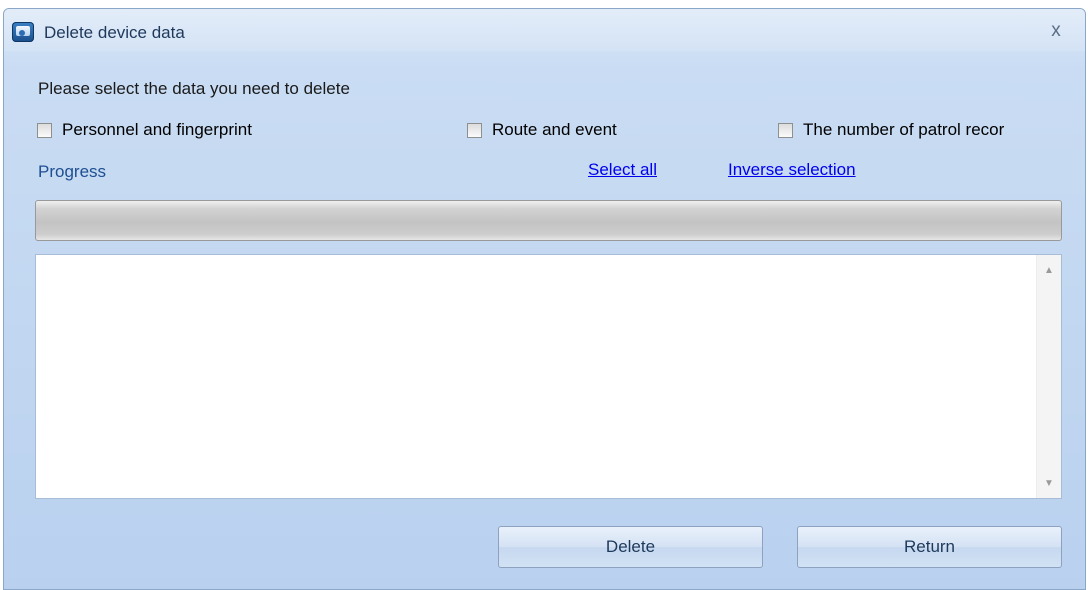 The image size is (1088, 590). What do you see at coordinates (157, 129) in the screenshot?
I see `personnel-fingerprint-label: Personnel and fingerprint` at bounding box center [157, 129].